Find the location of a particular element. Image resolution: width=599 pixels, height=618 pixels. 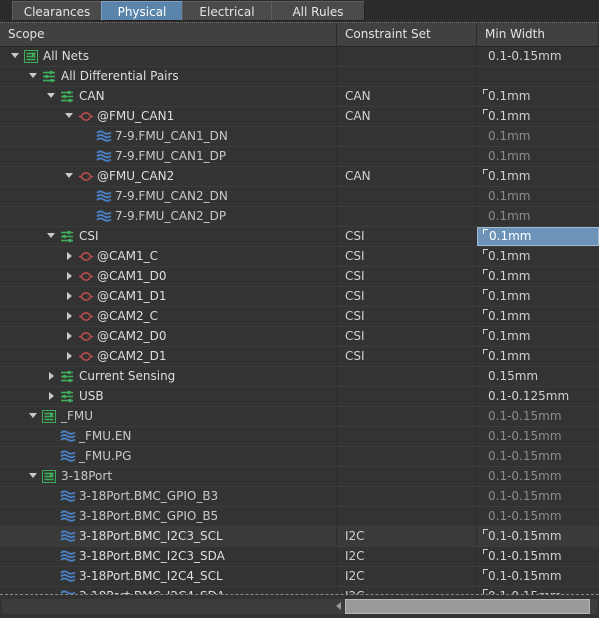

table-row: 7-9.FMU_CAN2_DN 0.1mm is located at coordinates (299, 197).